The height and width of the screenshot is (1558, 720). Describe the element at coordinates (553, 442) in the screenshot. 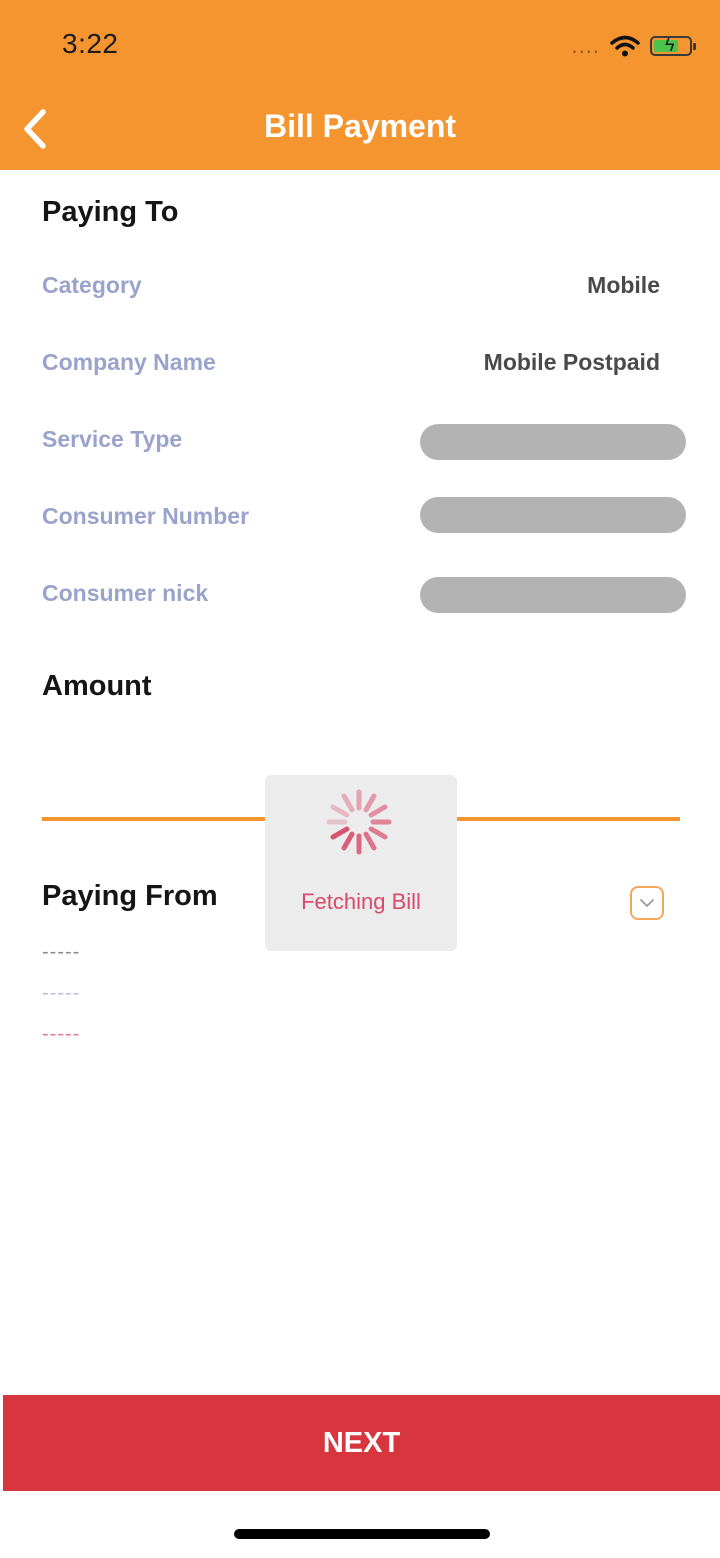

I see `service-type-skeleton` at that location.